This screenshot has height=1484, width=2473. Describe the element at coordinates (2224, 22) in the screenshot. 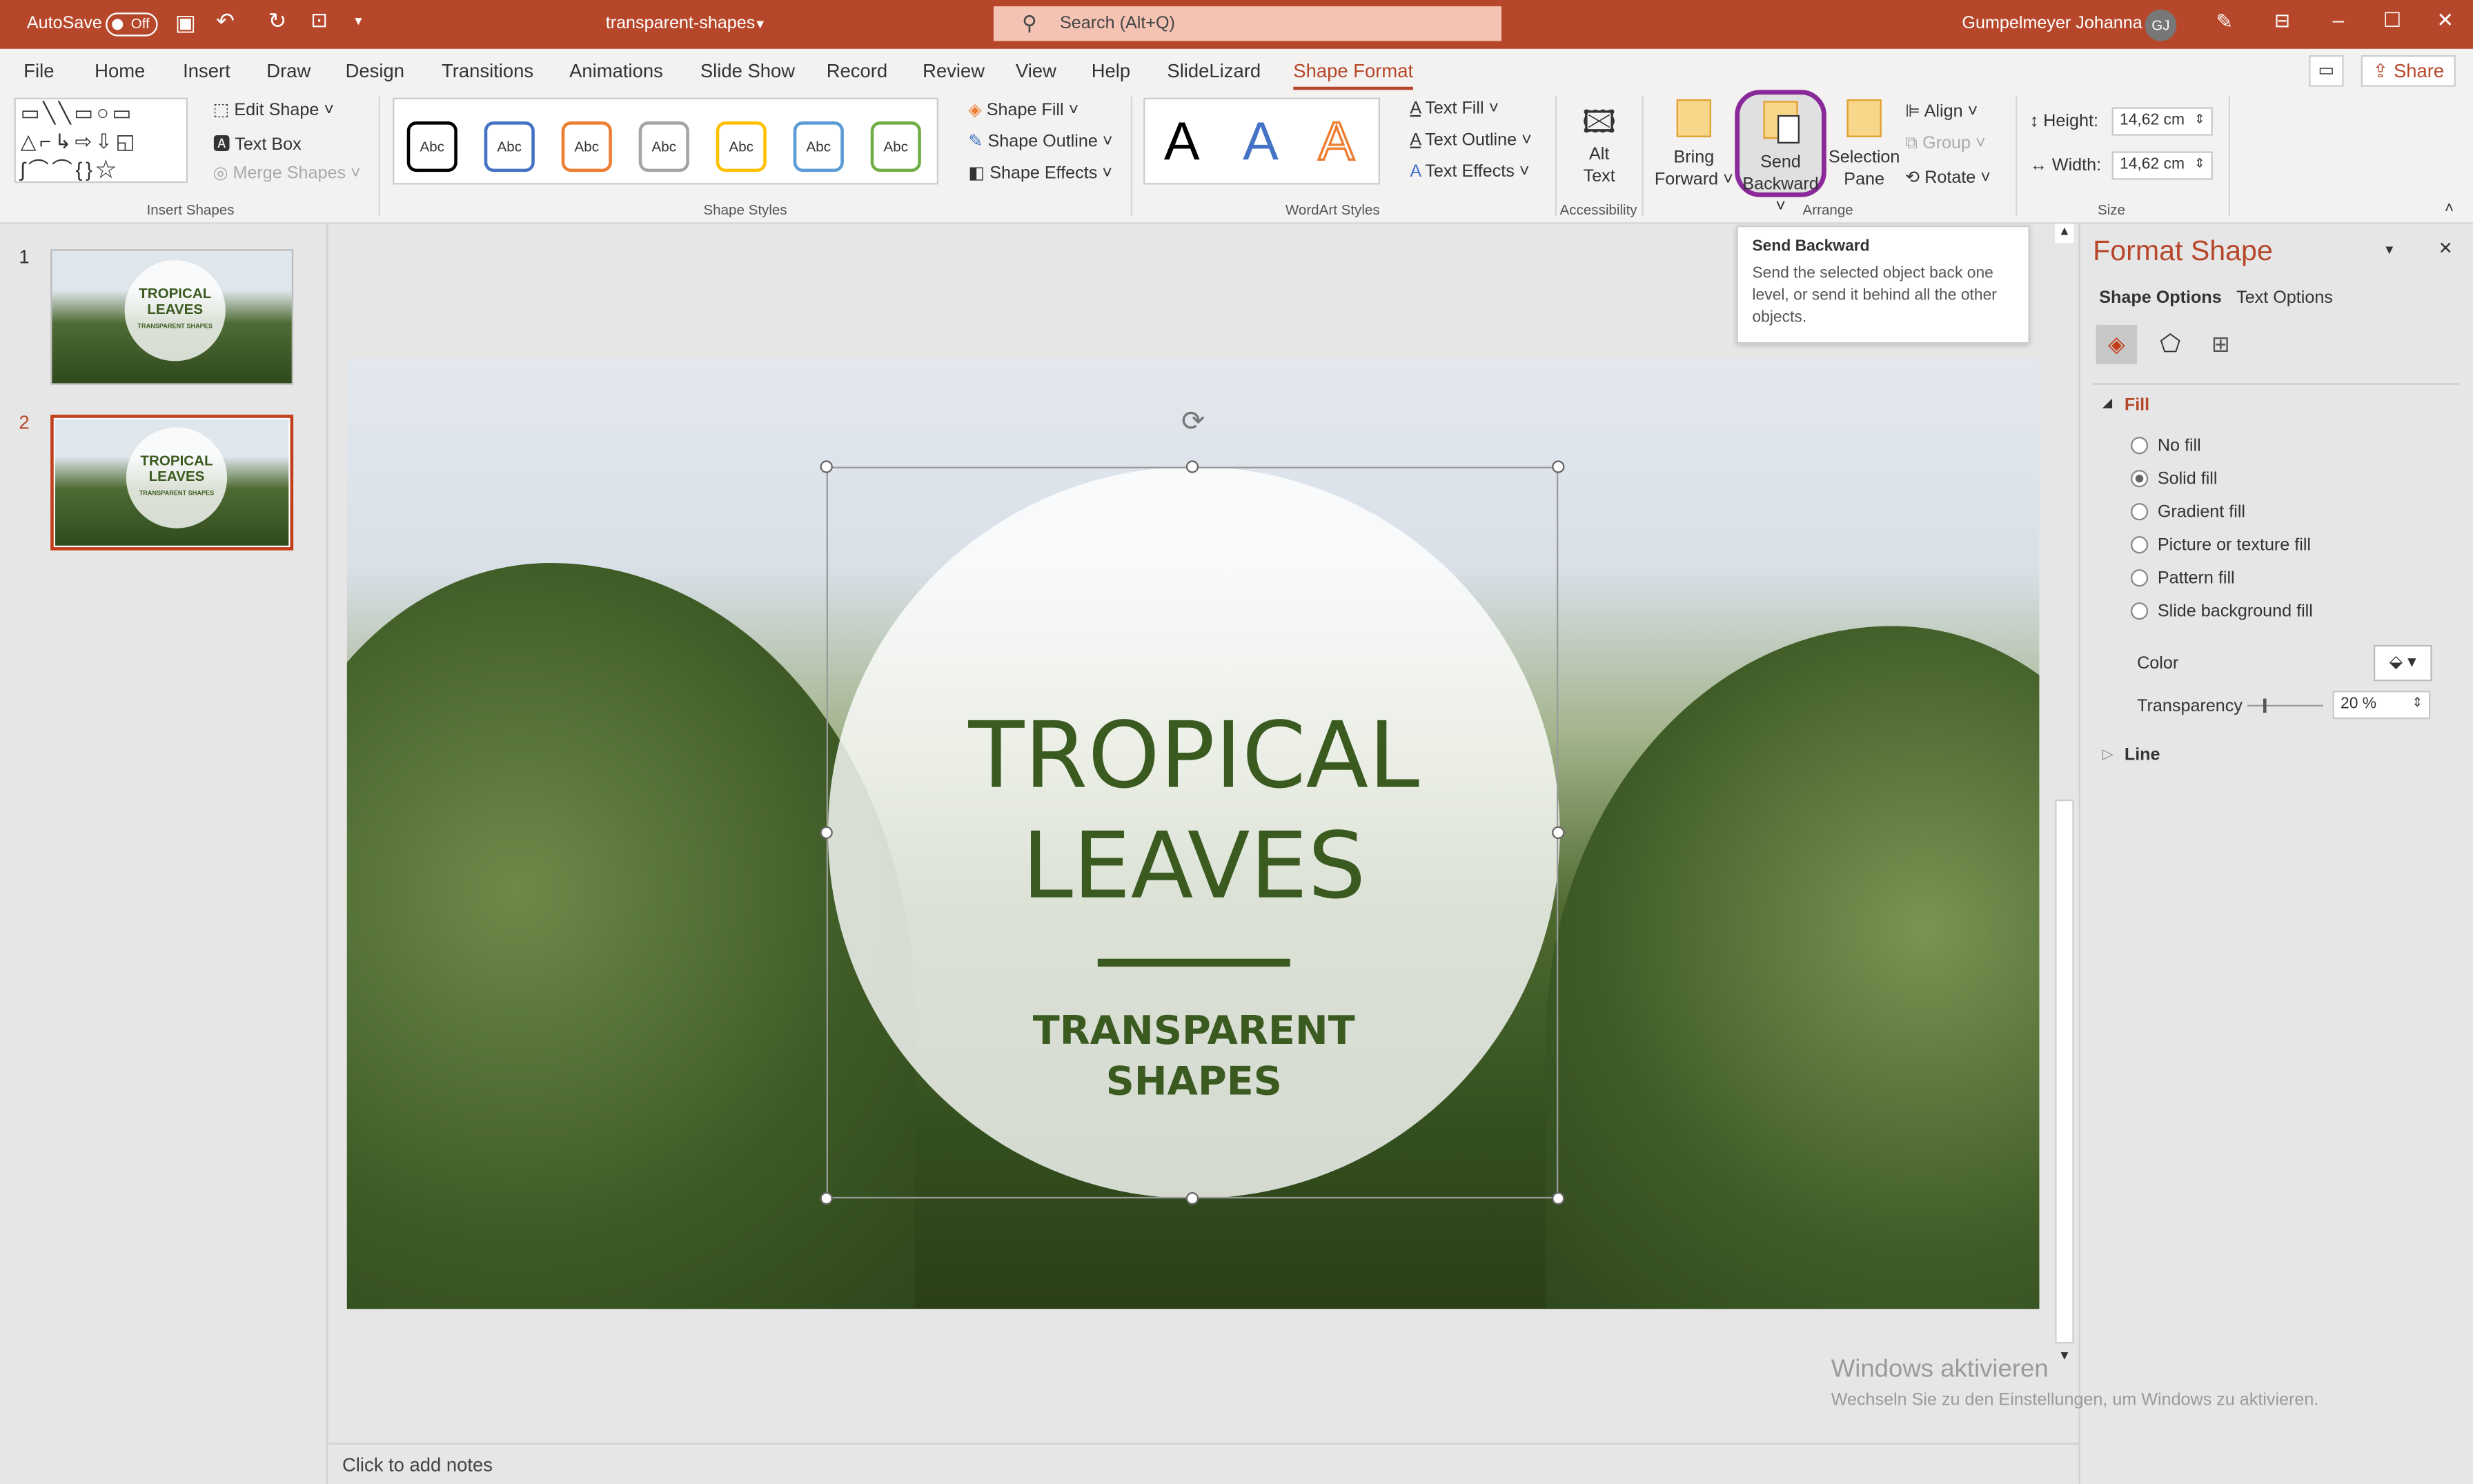

I see `pen-icon: ✎` at that location.